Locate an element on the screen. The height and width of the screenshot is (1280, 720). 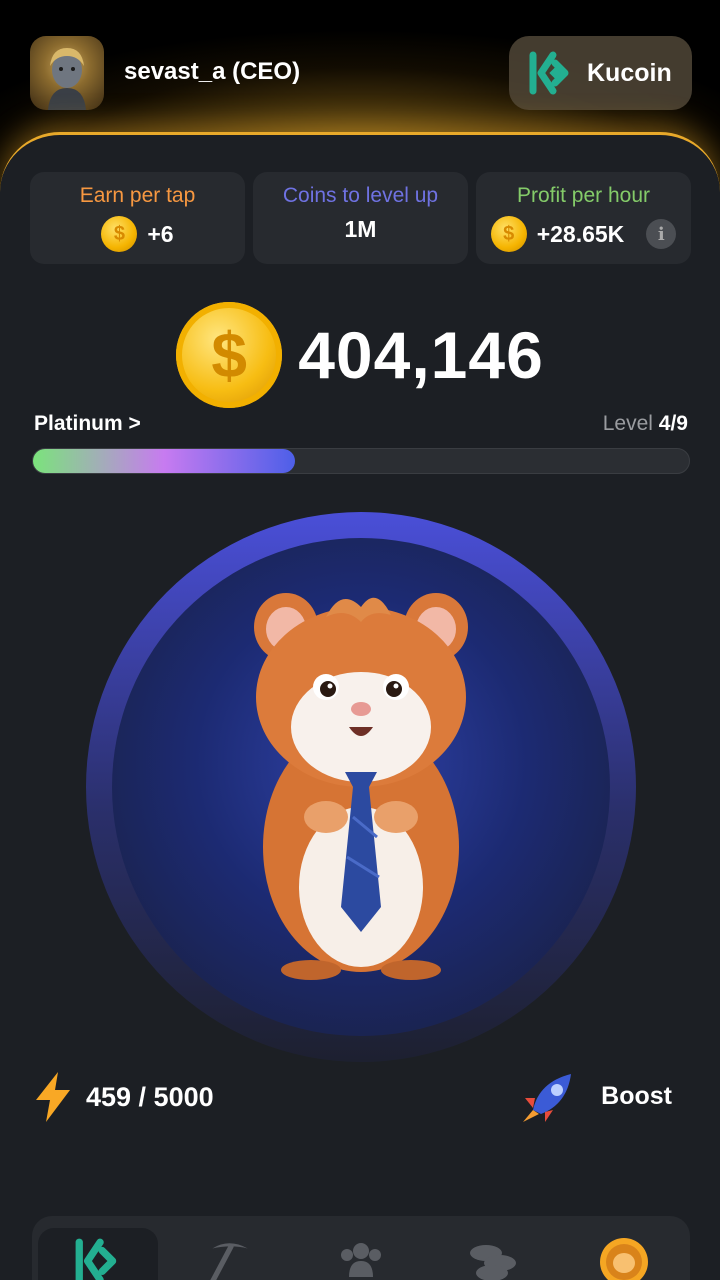
boost-button: Boost is located at coordinates (595, 1096).